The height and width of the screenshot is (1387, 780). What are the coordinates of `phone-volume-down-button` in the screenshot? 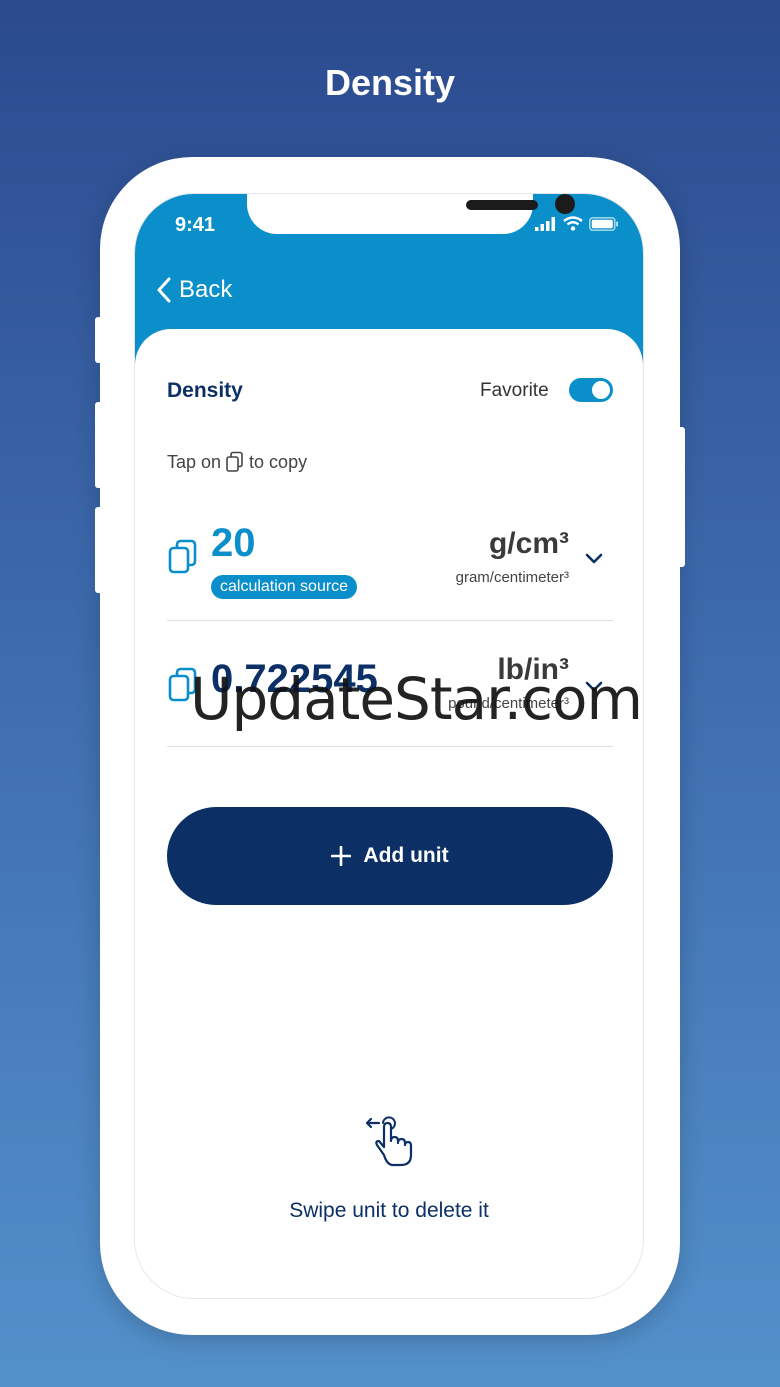 It's located at (99, 550).